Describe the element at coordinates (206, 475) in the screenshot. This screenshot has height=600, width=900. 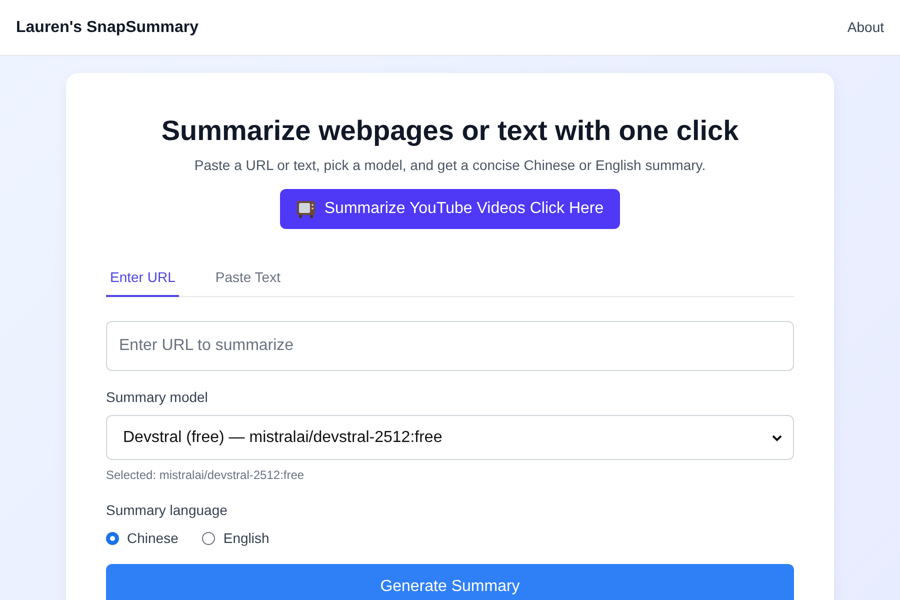
I see `model-hint: Selected: mistralai/devstral-2512:free` at that location.